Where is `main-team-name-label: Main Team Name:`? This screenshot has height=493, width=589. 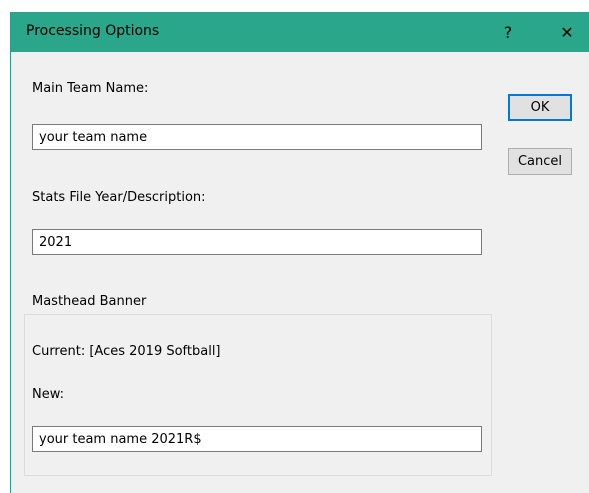 main-team-name-label: Main Team Name: is located at coordinates (90, 88).